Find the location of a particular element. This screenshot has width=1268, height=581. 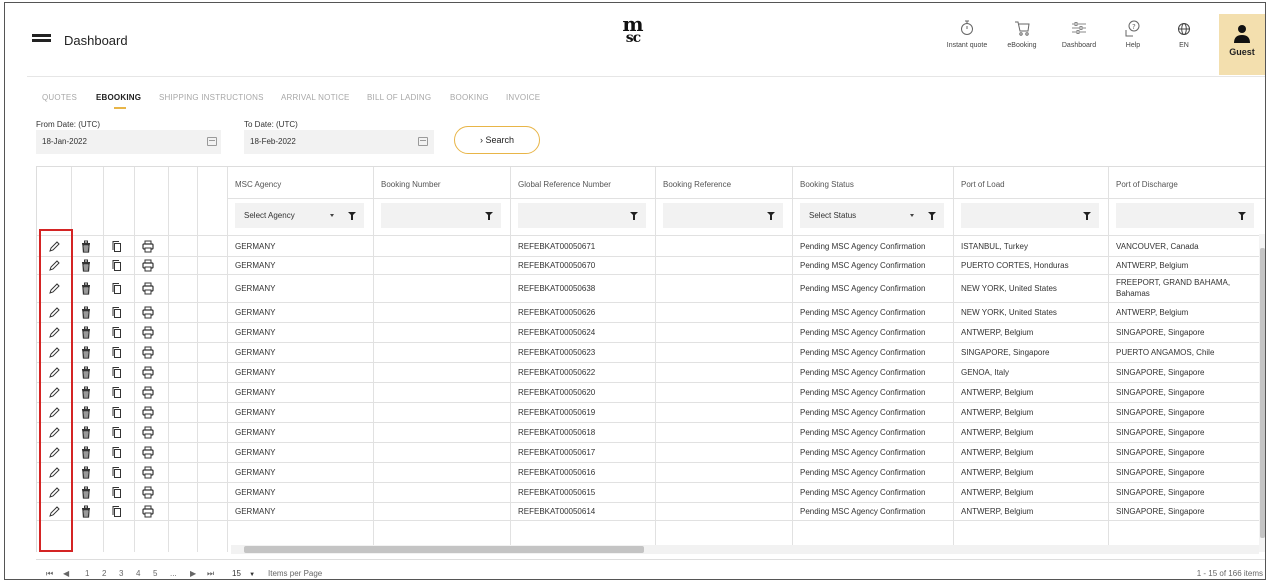

column-filter-field: Select Agency is located at coordinates (299, 215).